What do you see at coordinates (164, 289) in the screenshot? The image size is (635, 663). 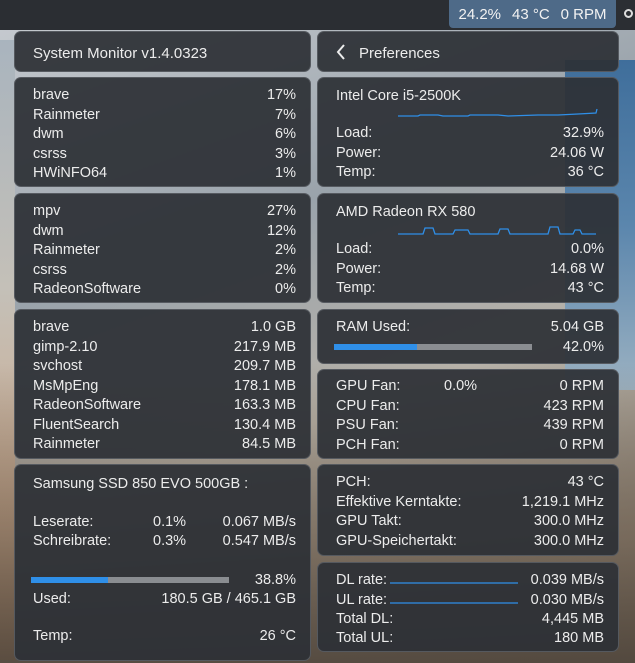 I see `process-row: RadeonSoftware 0%` at bounding box center [164, 289].